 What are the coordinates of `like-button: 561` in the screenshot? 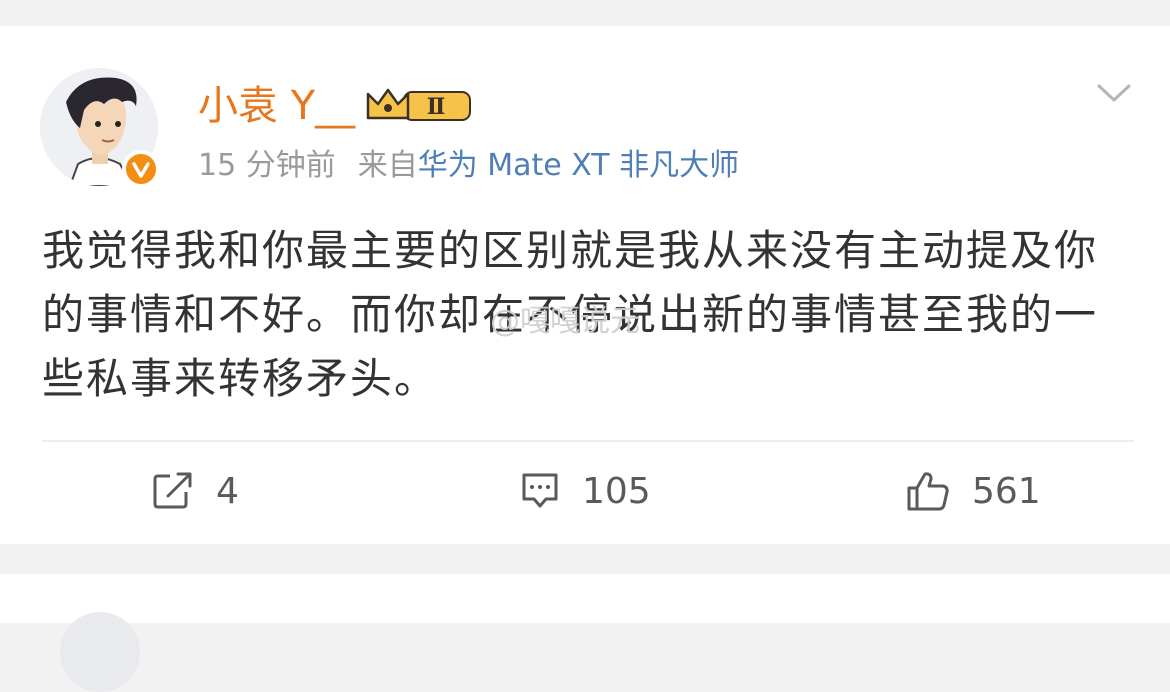 It's located at (973, 491).